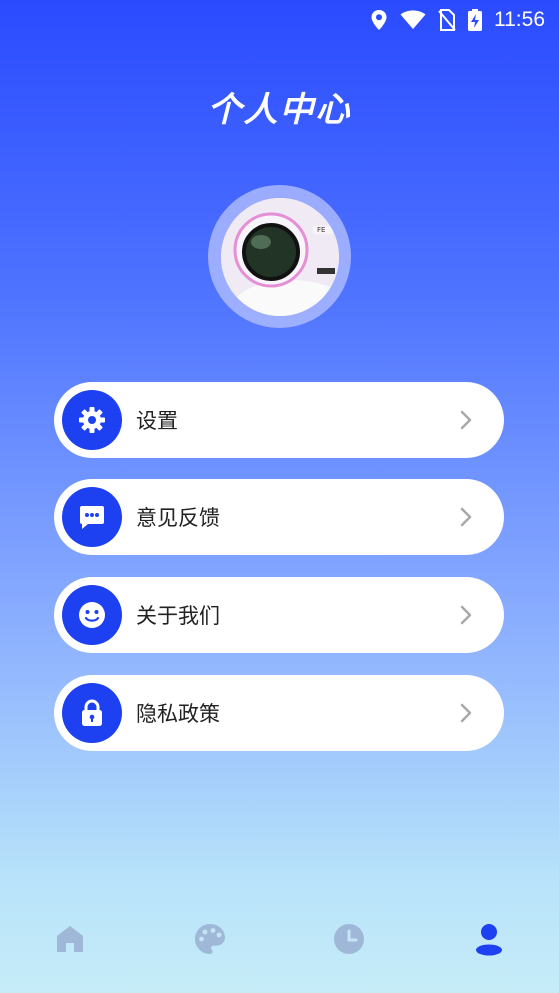 The image size is (559, 993). What do you see at coordinates (279, 420) in the screenshot?
I see `menu-item-settings: 设置` at bounding box center [279, 420].